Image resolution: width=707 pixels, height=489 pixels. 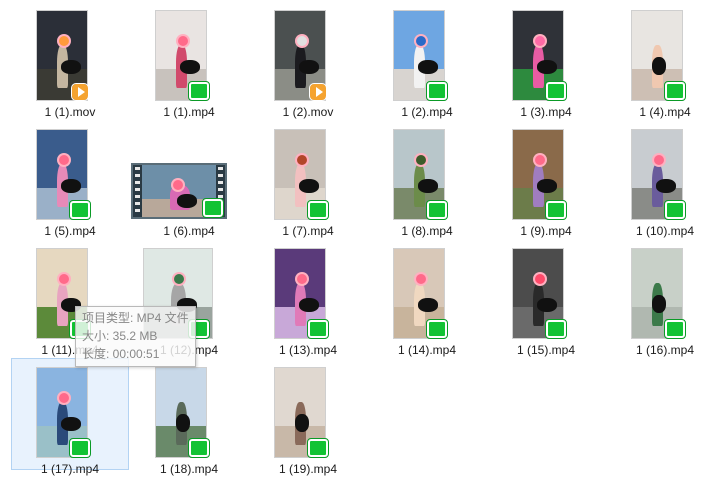 What do you see at coordinates (135, 318) in the screenshot?
I see `tooltip-item-type: 项目类型: MP4 文件` at bounding box center [135, 318].